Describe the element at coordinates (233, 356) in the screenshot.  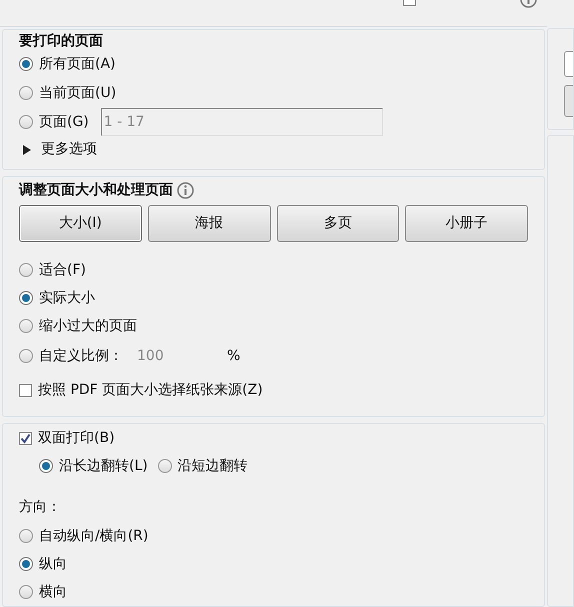
I see `unit-label: %` at that location.